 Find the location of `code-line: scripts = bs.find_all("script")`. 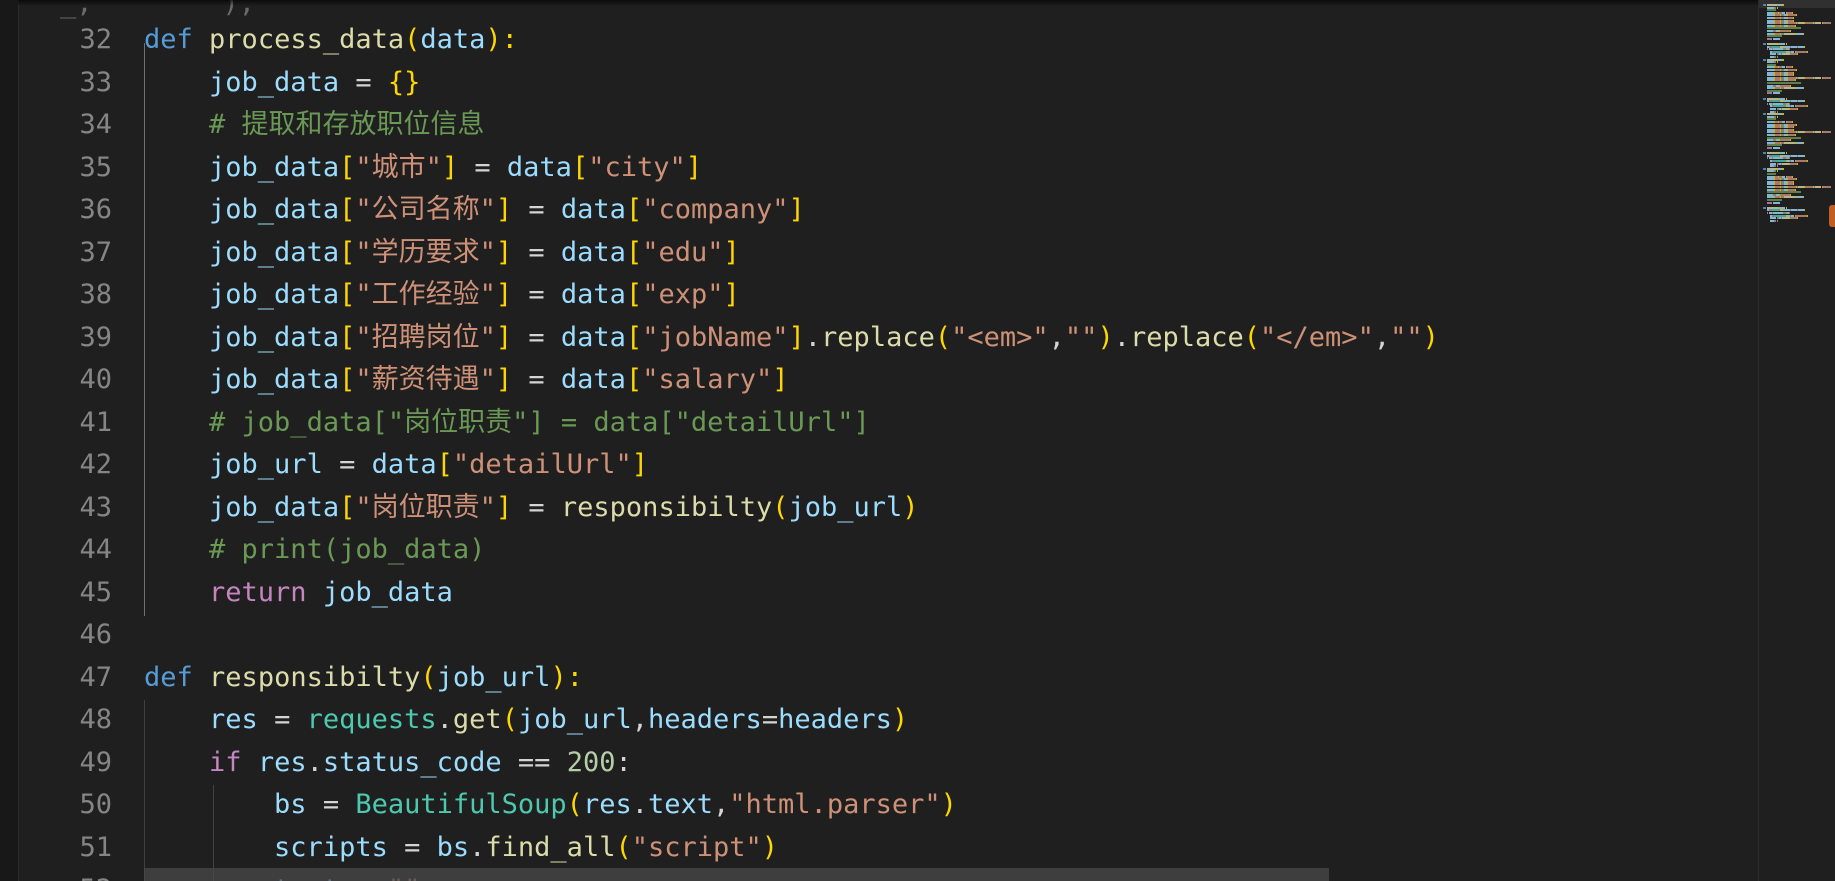

code-line: scripts = bs.find_all("script") is located at coordinates (461, 848).